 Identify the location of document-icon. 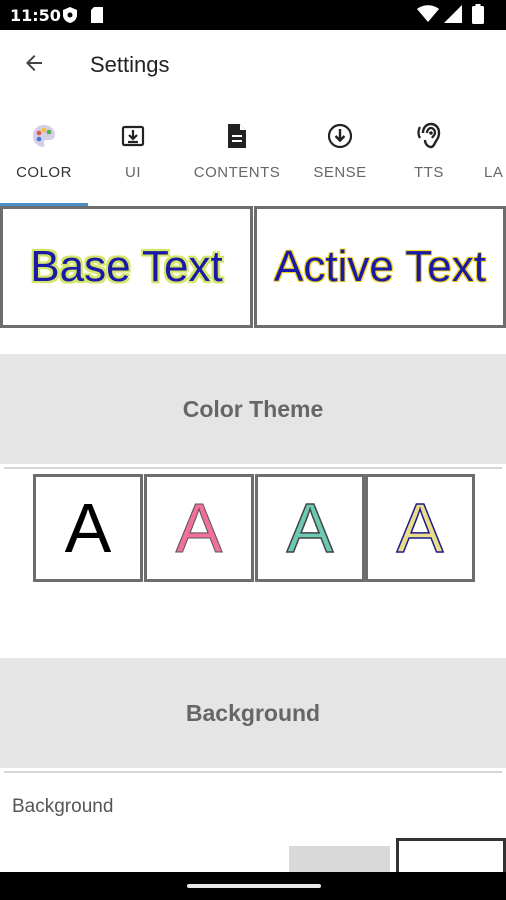
(237, 136).